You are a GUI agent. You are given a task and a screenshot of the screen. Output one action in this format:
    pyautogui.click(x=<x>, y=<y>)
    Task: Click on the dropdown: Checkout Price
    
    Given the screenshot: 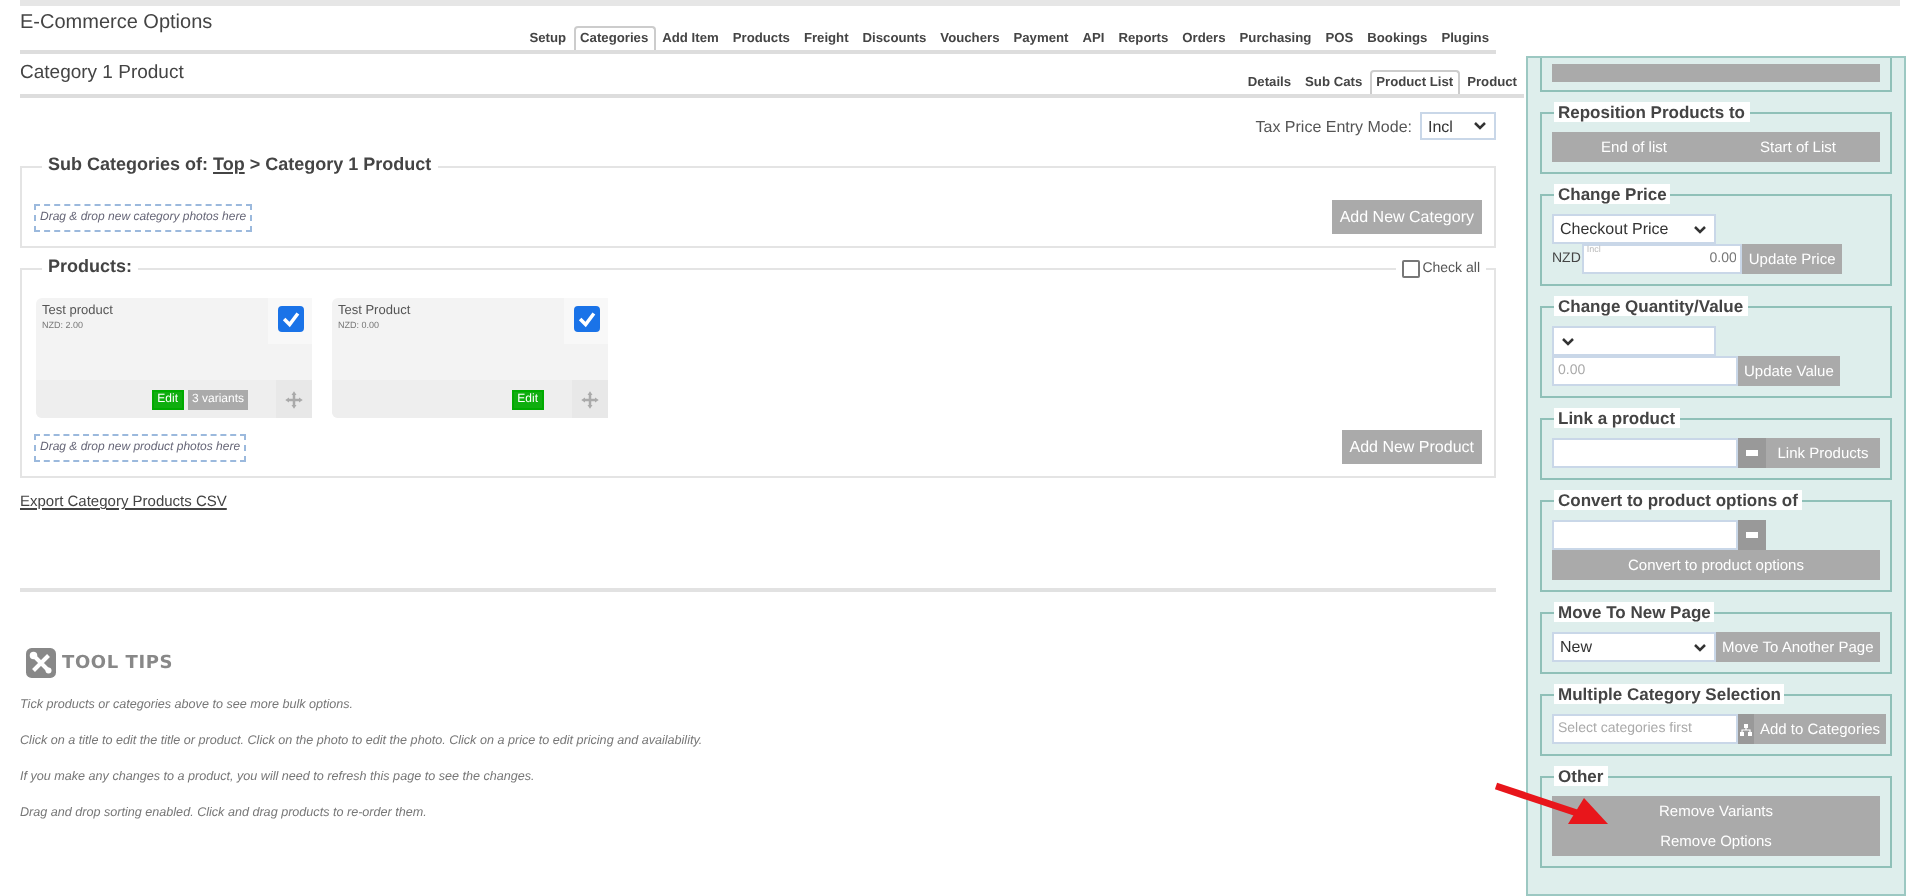 What is the action you would take?
    pyautogui.click(x=1634, y=229)
    